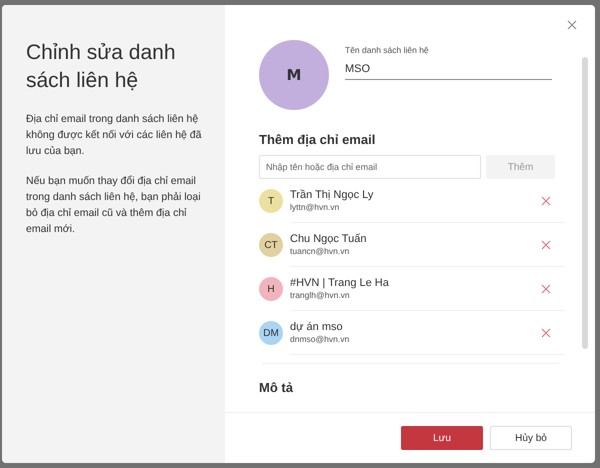  Describe the element at coordinates (114, 135) in the screenshot. I see `info-text: Địa chỉ email trong danh sách liên hệ không được kết nối với các liên hệ đã lưu của bạn.` at that location.